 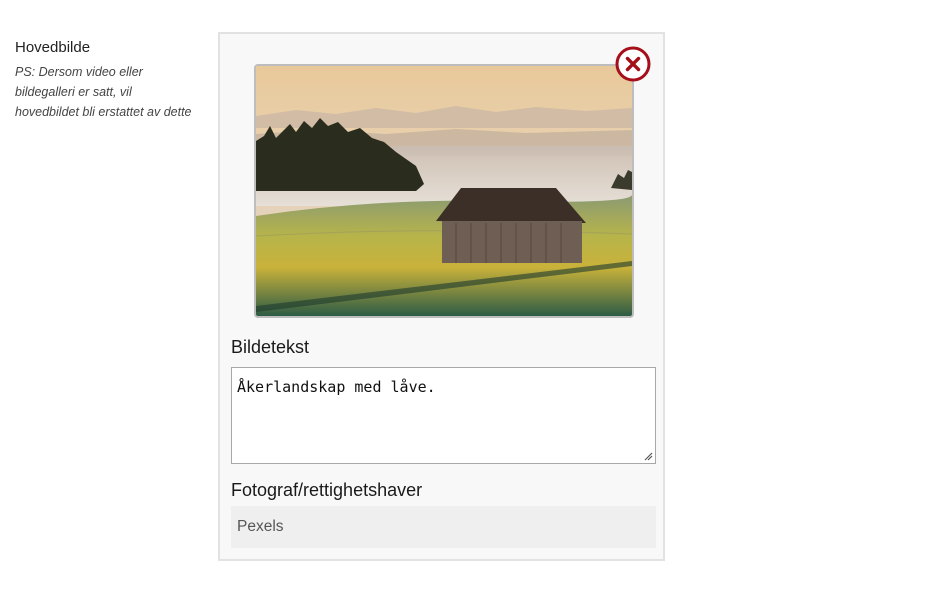 I want to click on credit-label: Fotograf/rettighetshaver, so click(x=327, y=490).